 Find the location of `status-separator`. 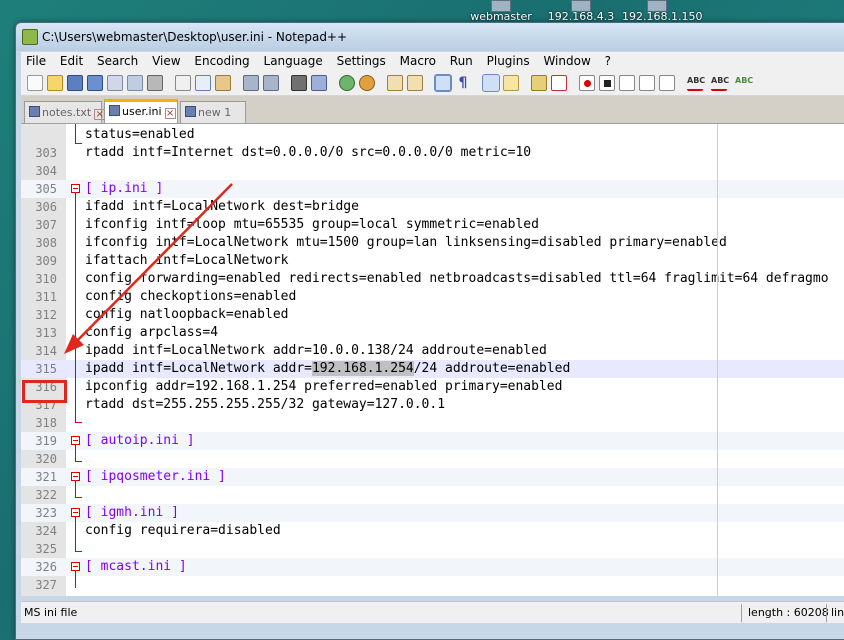

status-separator is located at coordinates (826, 613).